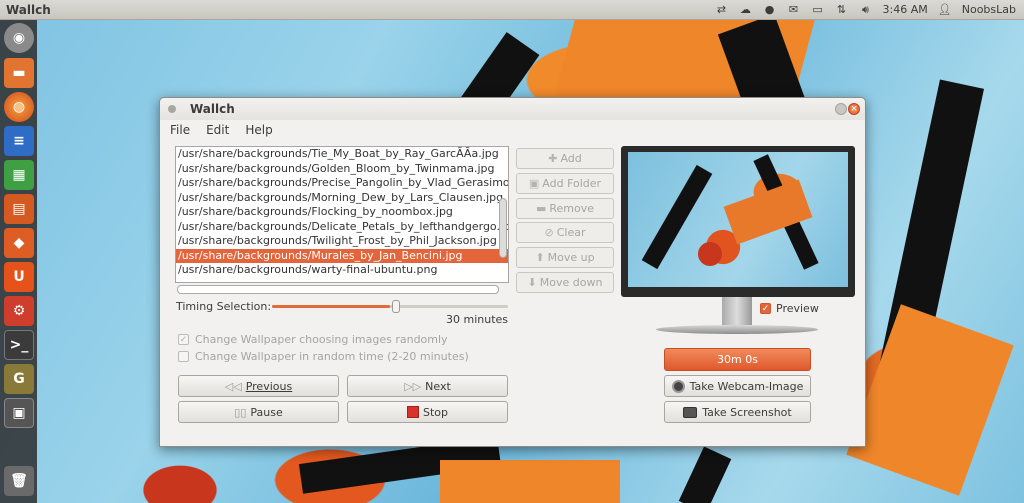  I want to click on stop-button: Stop, so click(427, 412).